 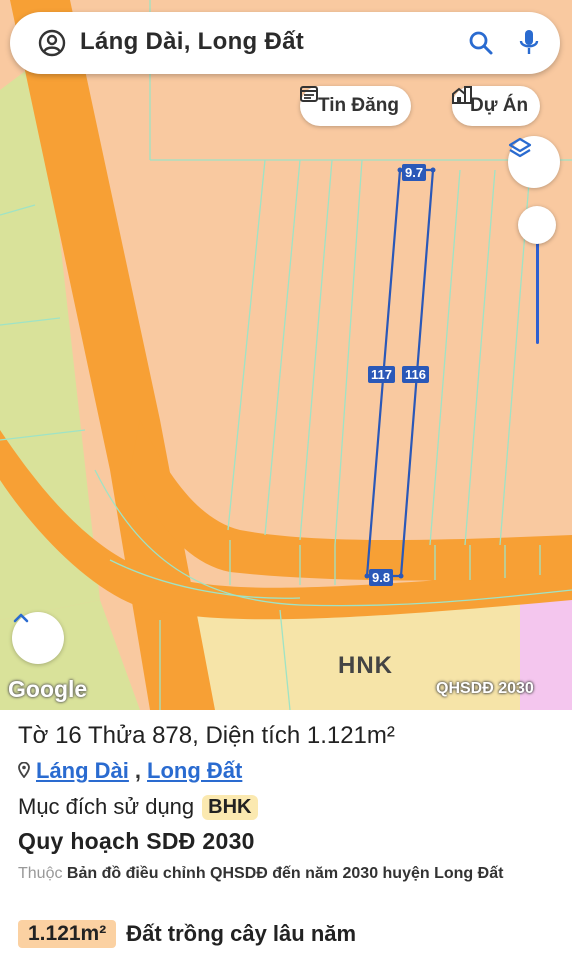 I want to click on projects-label: Dự Án, so click(x=499, y=105).